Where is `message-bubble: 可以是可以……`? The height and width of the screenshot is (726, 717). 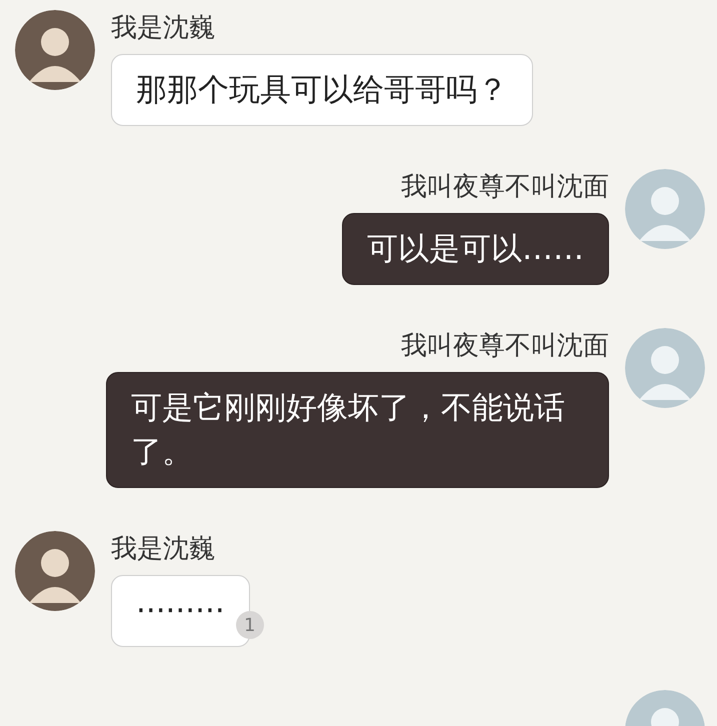
message-bubble: 可以是可以…… is located at coordinates (475, 249).